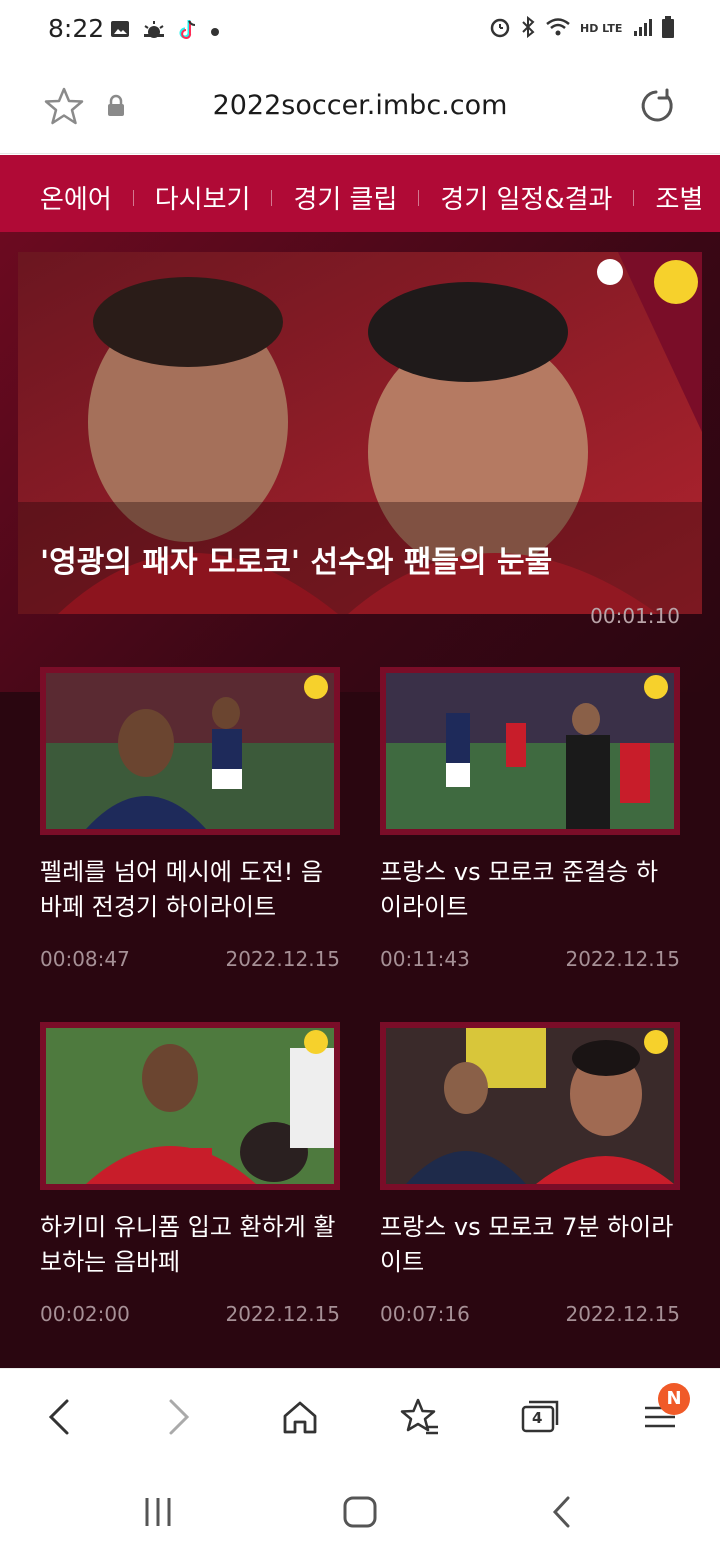  I want to click on back-icon, so click(58, 1417).